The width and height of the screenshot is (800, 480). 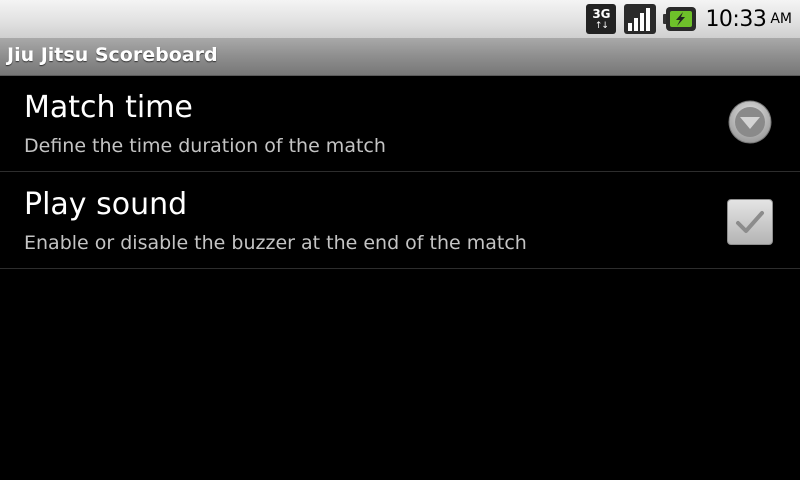 I want to click on data-activity-icon: ↑↓, so click(x=601, y=25).